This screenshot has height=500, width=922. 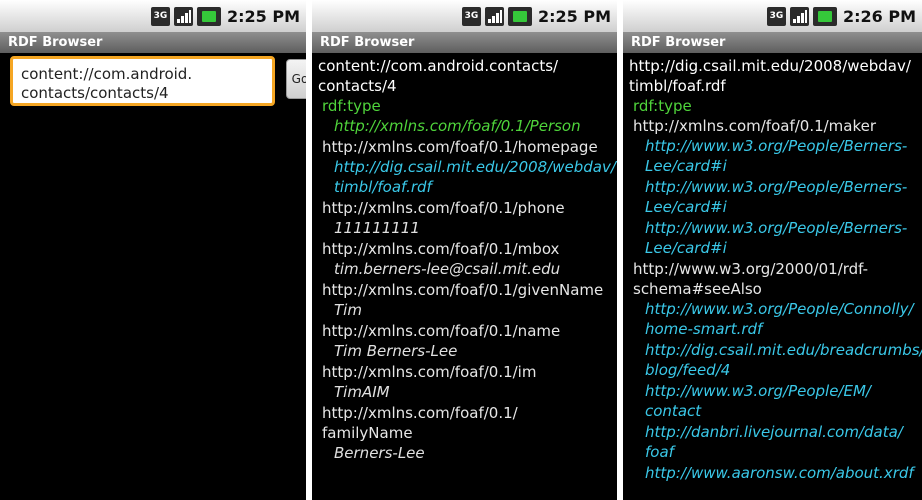 I want to click on predicate-label: http://xmlns.com/foaf/0.1/mbox, so click(x=441, y=249).